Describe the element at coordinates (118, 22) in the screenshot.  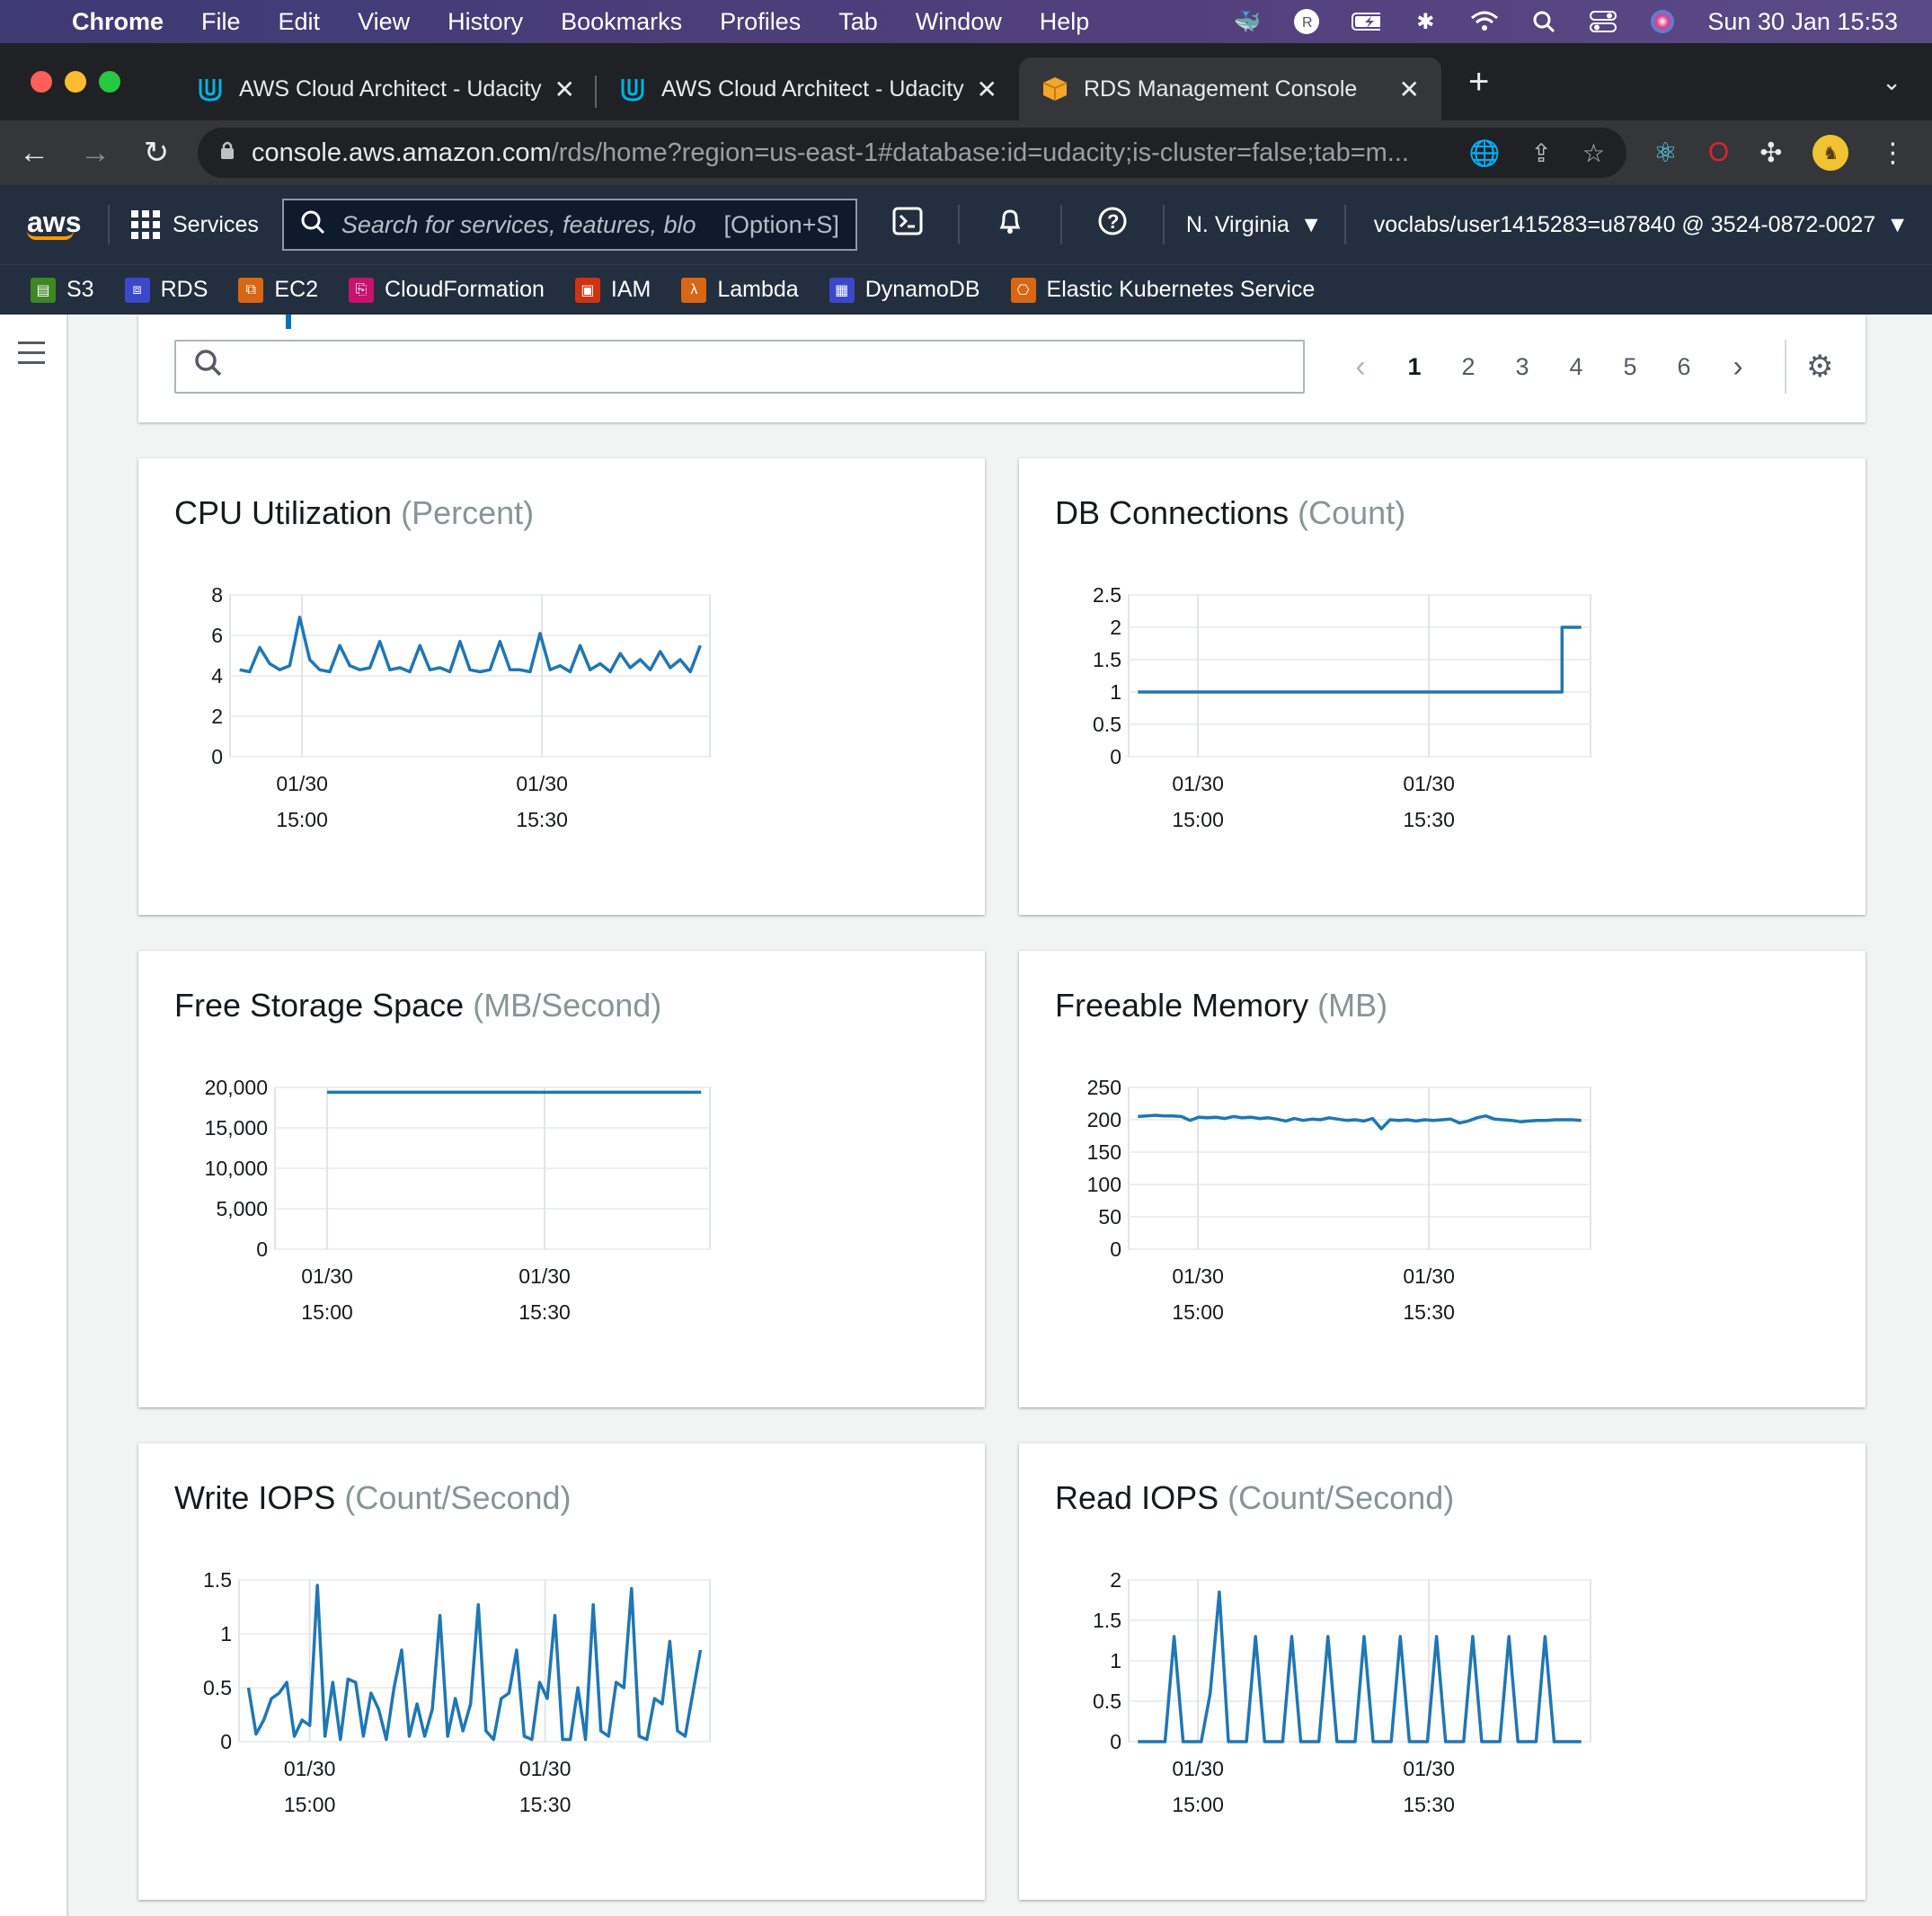
I see `menu-app-name: Chrome` at that location.